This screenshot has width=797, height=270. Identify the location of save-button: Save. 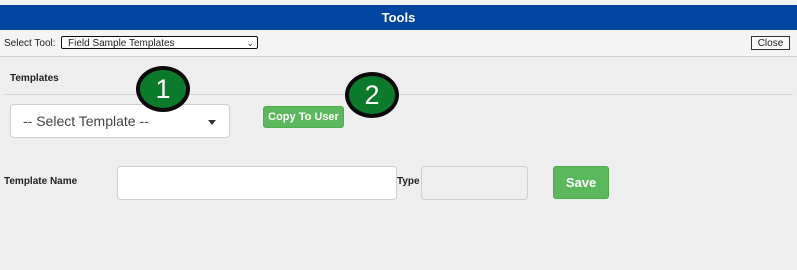
(581, 182).